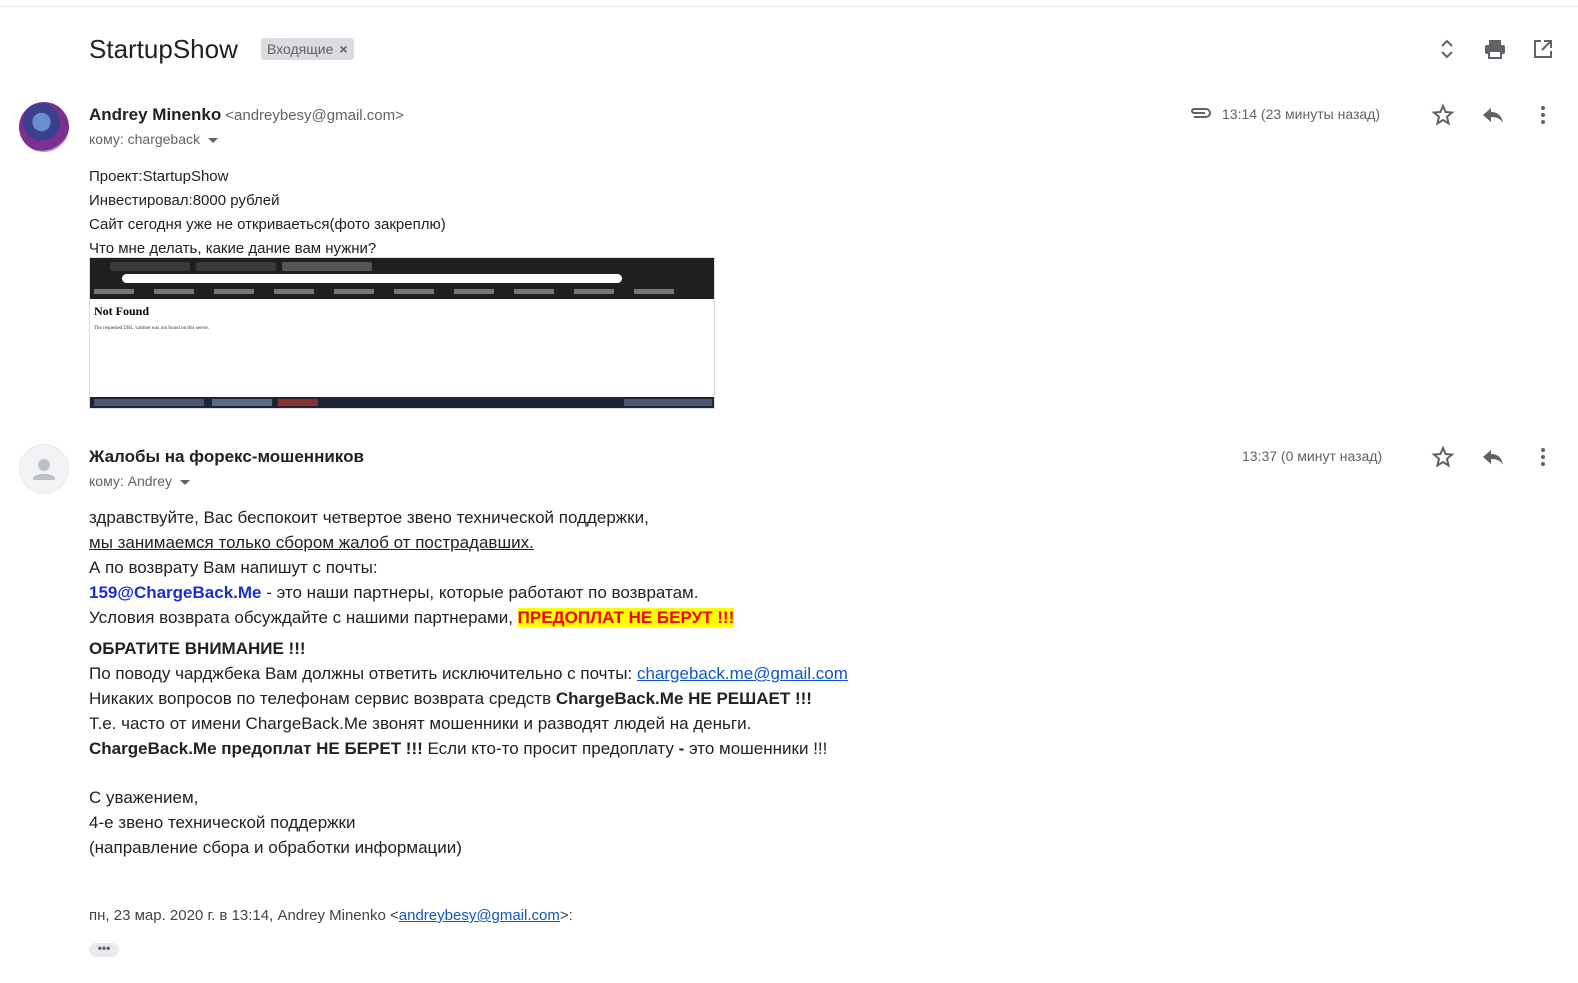 The height and width of the screenshot is (983, 1578). What do you see at coordinates (626, 617) in the screenshot?
I see `highlight-warning: ПРЕДОПЛАТ НЕ БЕРУТ !!!` at bounding box center [626, 617].